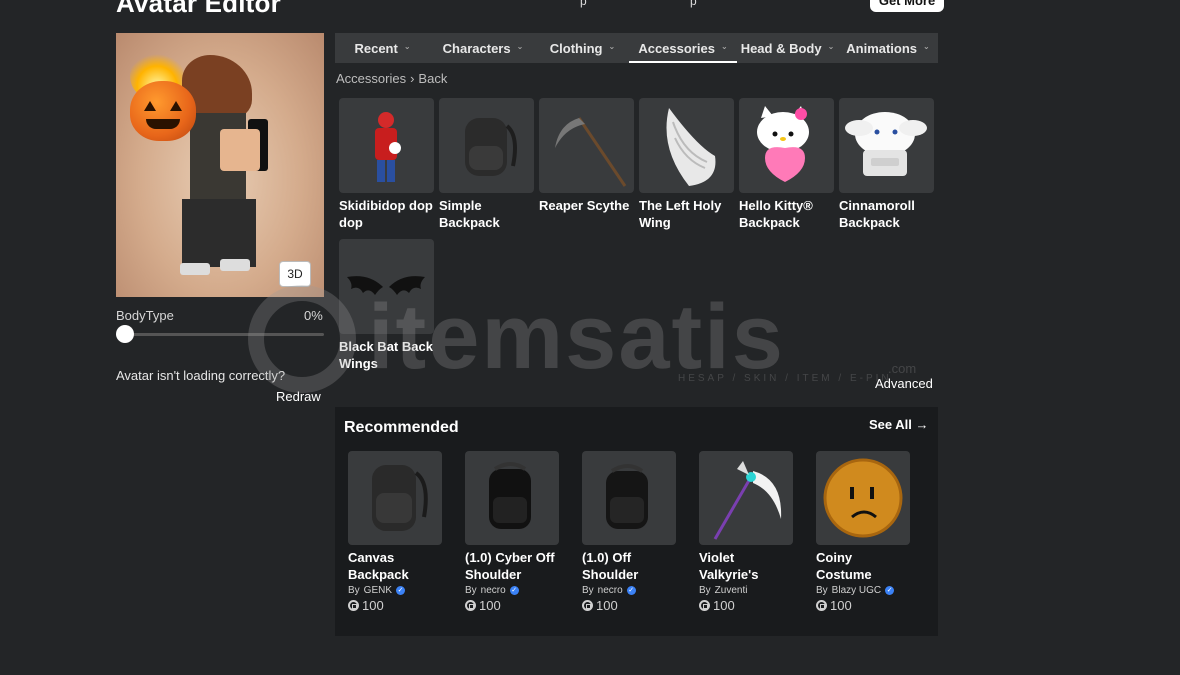 The height and width of the screenshot is (675, 1180). I want to click on item-card: Skidibidop dop dop, so click(386, 164).